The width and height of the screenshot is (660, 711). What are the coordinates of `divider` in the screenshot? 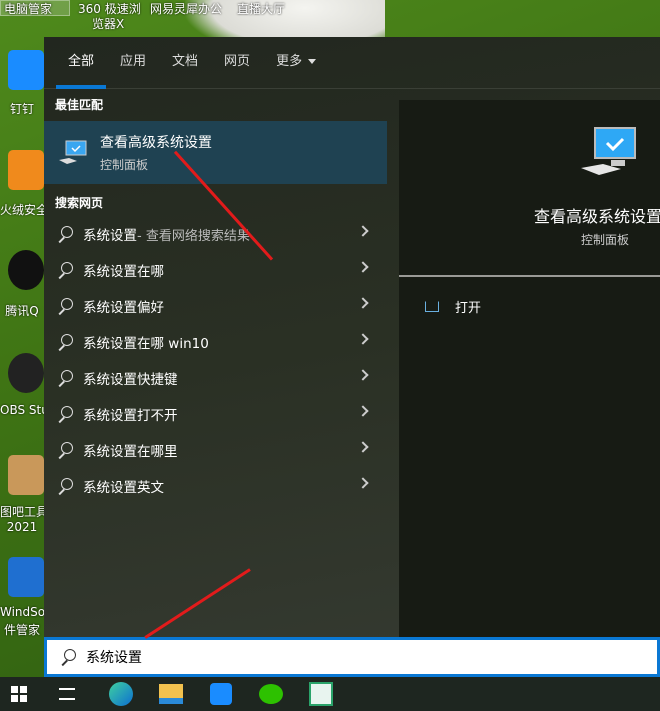 It's located at (529, 276).